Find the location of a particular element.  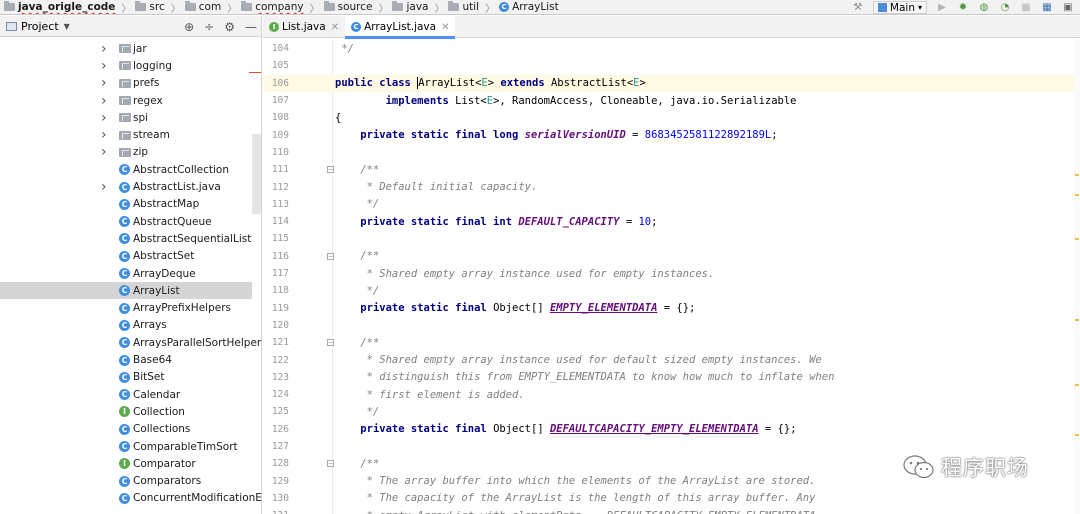

code-line: 110 is located at coordinates (671, 152).